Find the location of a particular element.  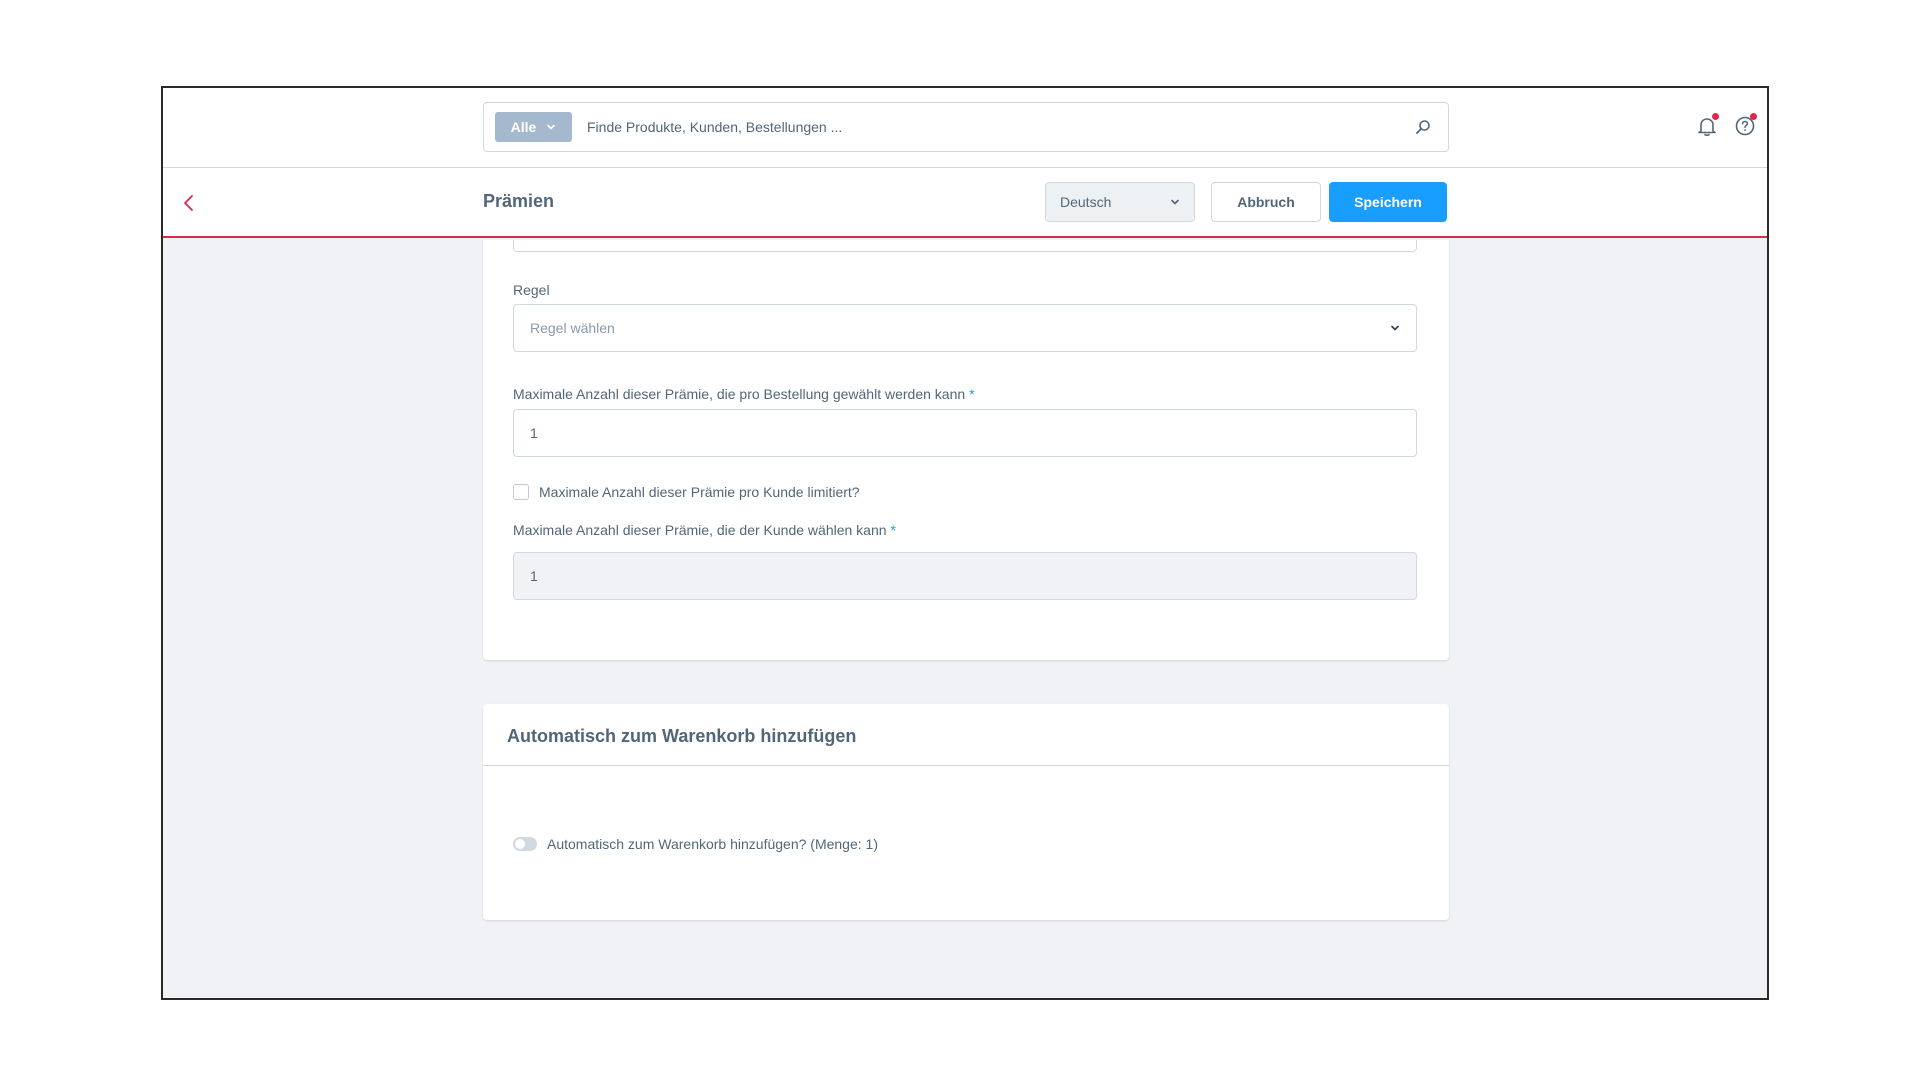

top-bar: Alle is located at coordinates (965, 128).